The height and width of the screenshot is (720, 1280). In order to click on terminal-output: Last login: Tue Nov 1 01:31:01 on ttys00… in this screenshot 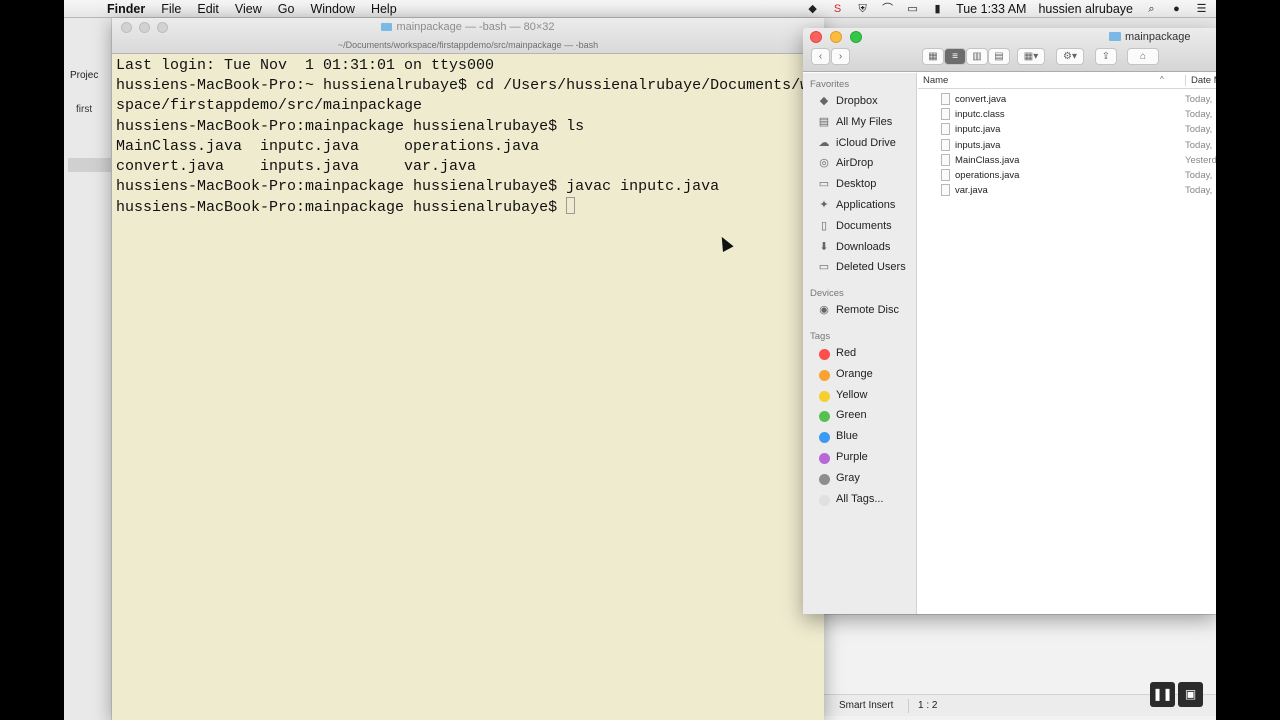, I will do `click(467, 137)`.